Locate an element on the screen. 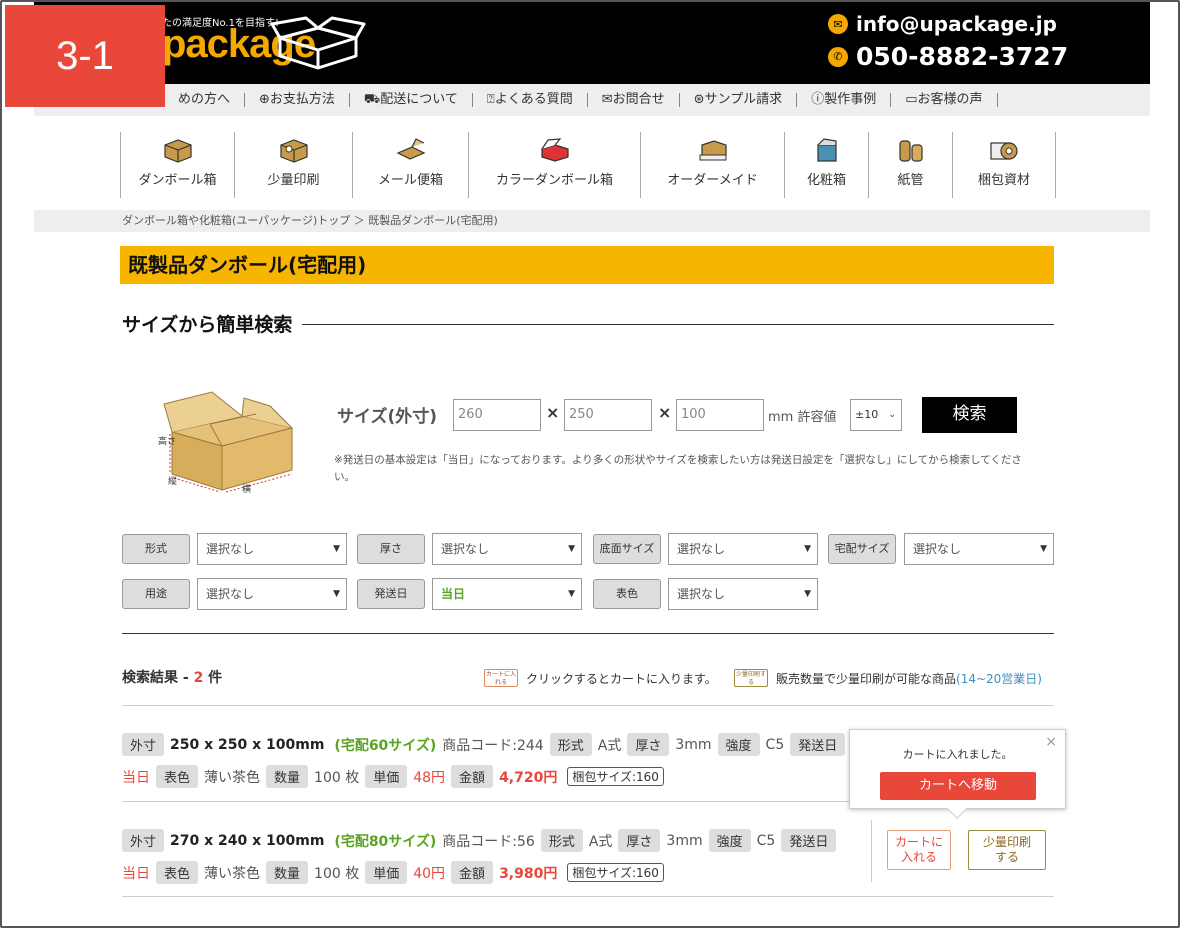 The height and width of the screenshot is (928, 1180). subnav-cases: ⓘ製作事例 is located at coordinates (844, 99).